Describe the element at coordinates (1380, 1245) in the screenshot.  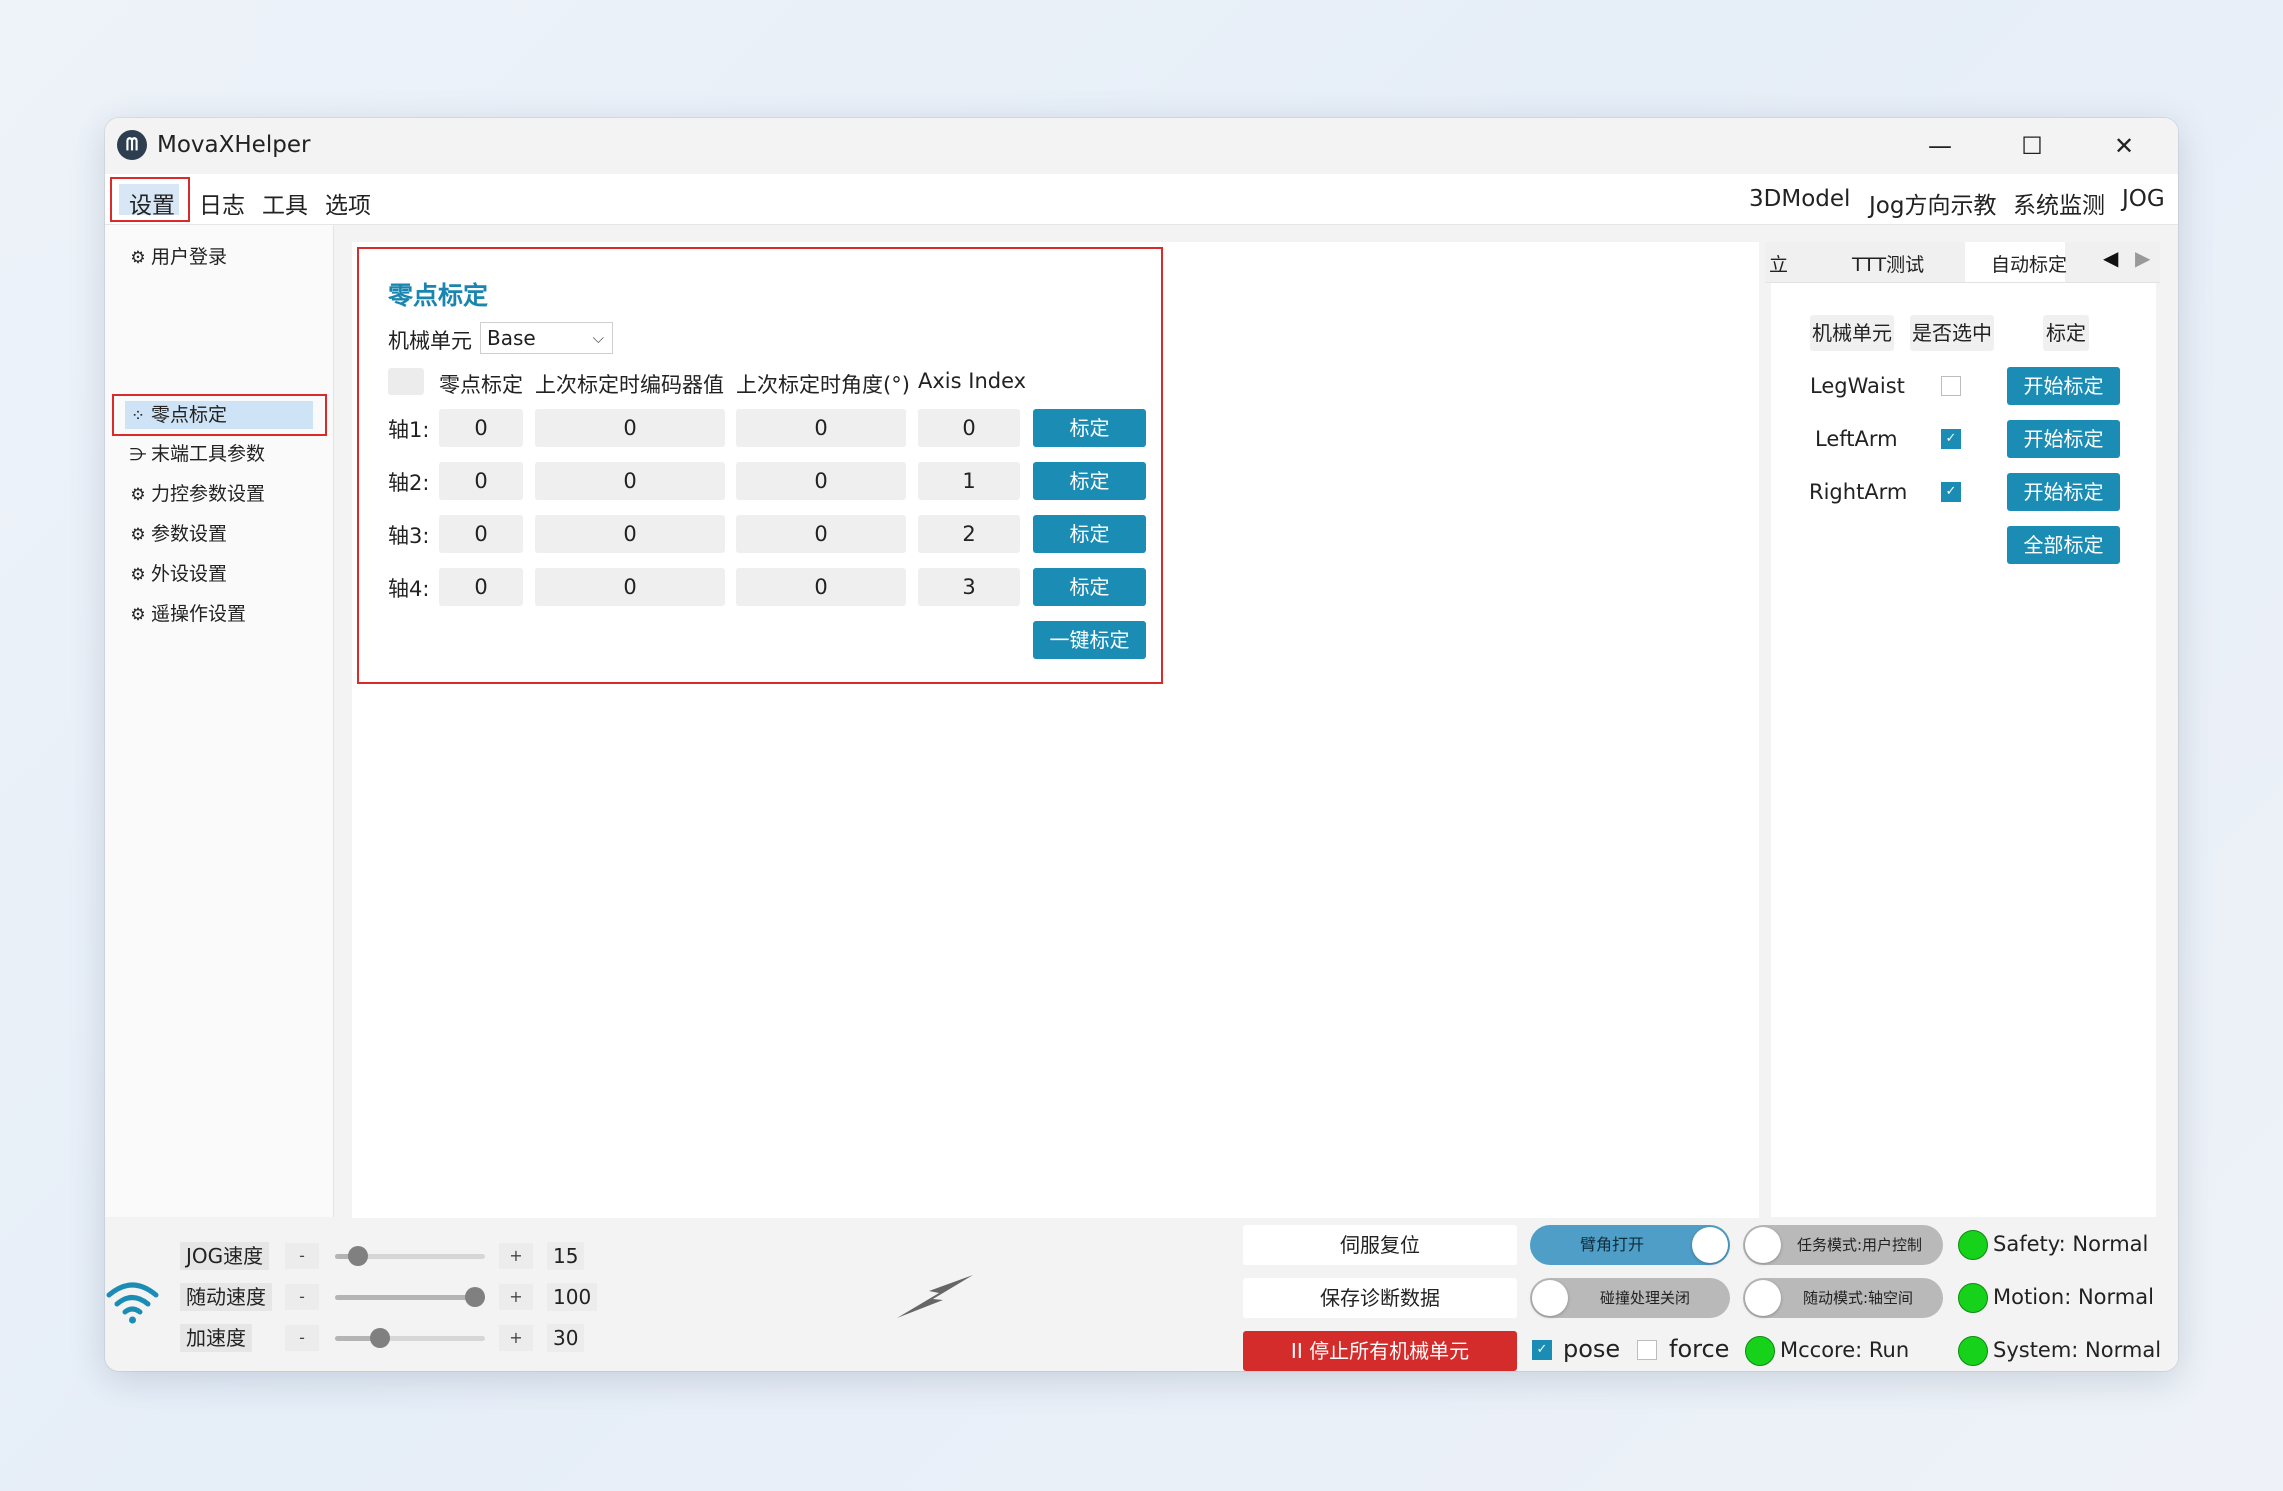
I see `servo-reset-button: 伺服复位` at that location.